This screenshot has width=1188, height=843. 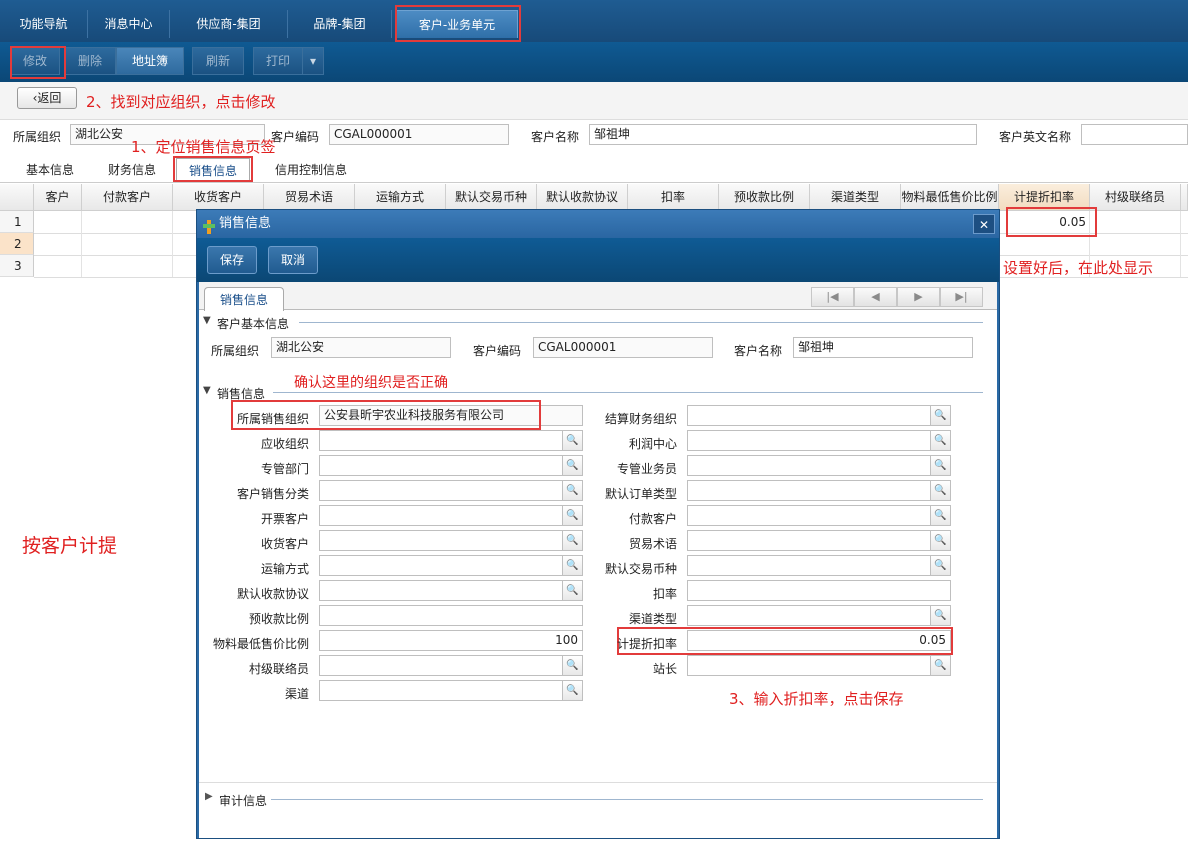 What do you see at coordinates (582, 197) in the screenshot?
I see `col-header: 默认收款协议` at bounding box center [582, 197].